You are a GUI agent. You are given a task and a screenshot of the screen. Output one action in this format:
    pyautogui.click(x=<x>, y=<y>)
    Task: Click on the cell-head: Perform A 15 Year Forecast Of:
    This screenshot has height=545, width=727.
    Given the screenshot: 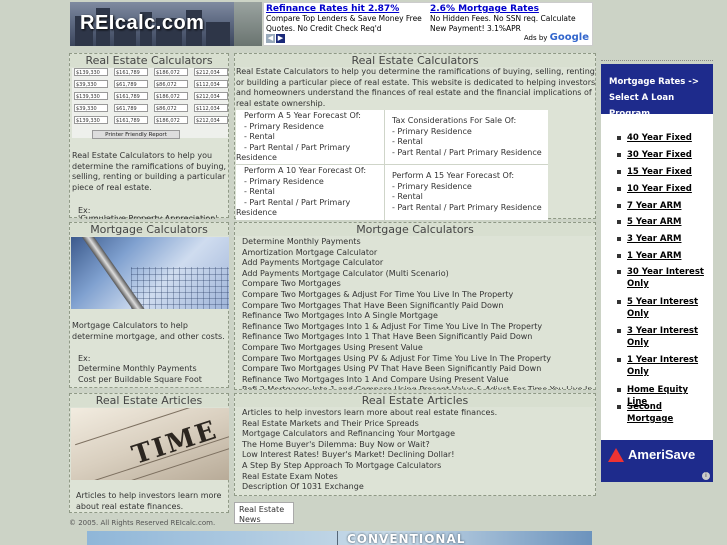 What is the action you would take?
    pyautogui.click(x=453, y=175)
    